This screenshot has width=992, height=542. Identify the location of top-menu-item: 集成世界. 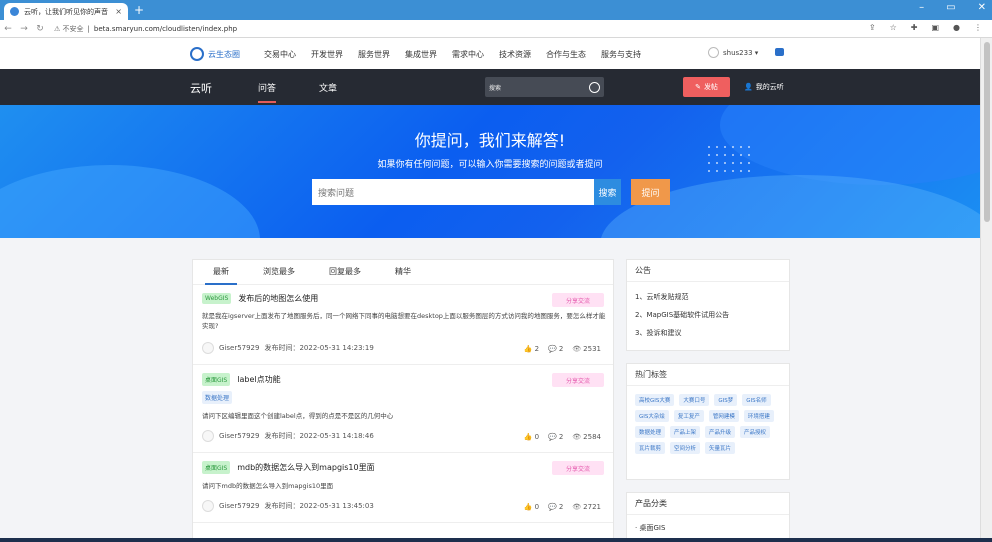
(421, 54).